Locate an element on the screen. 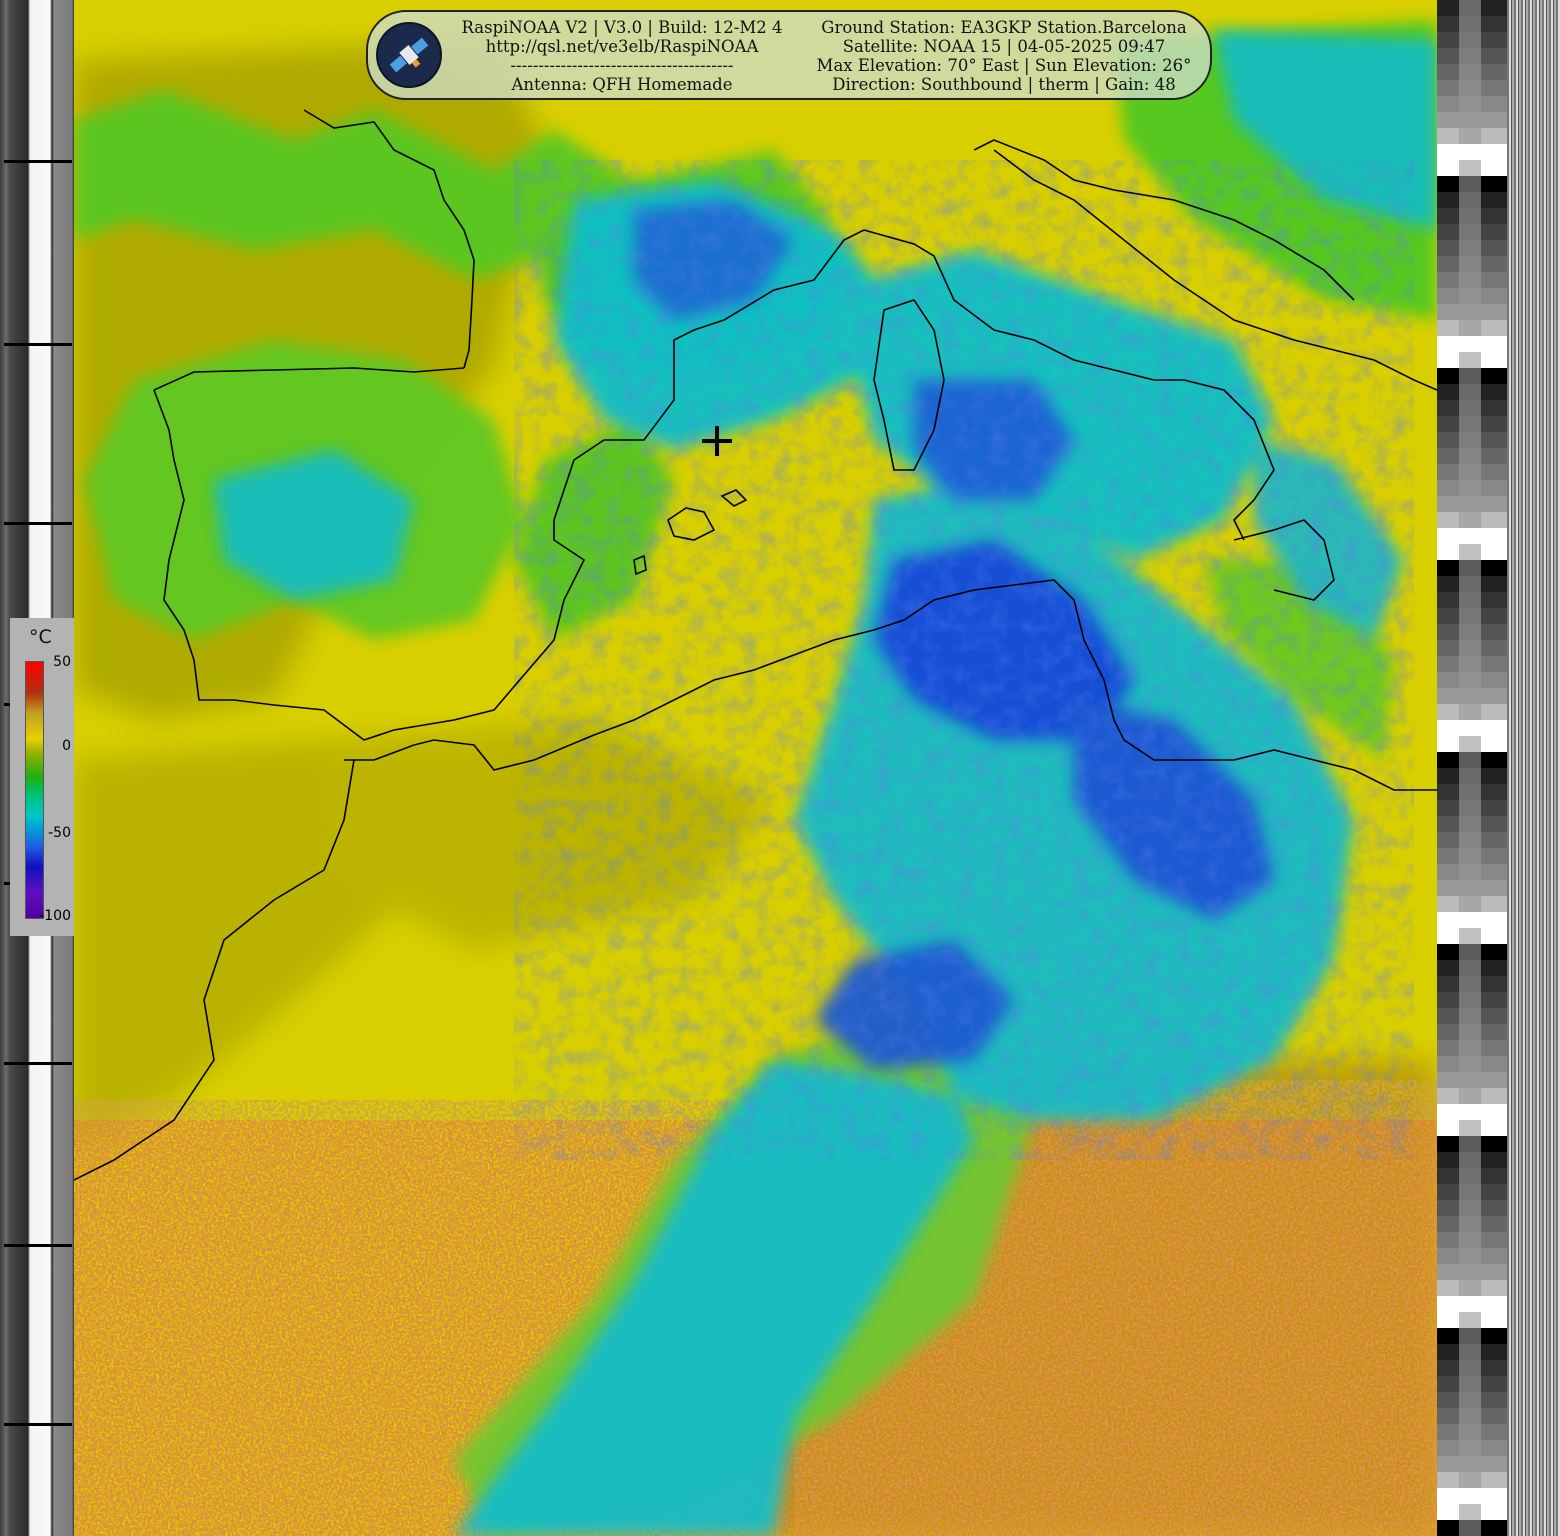 This screenshot has width=1560, height=1536. satellite-icon is located at coordinates (409, 55).